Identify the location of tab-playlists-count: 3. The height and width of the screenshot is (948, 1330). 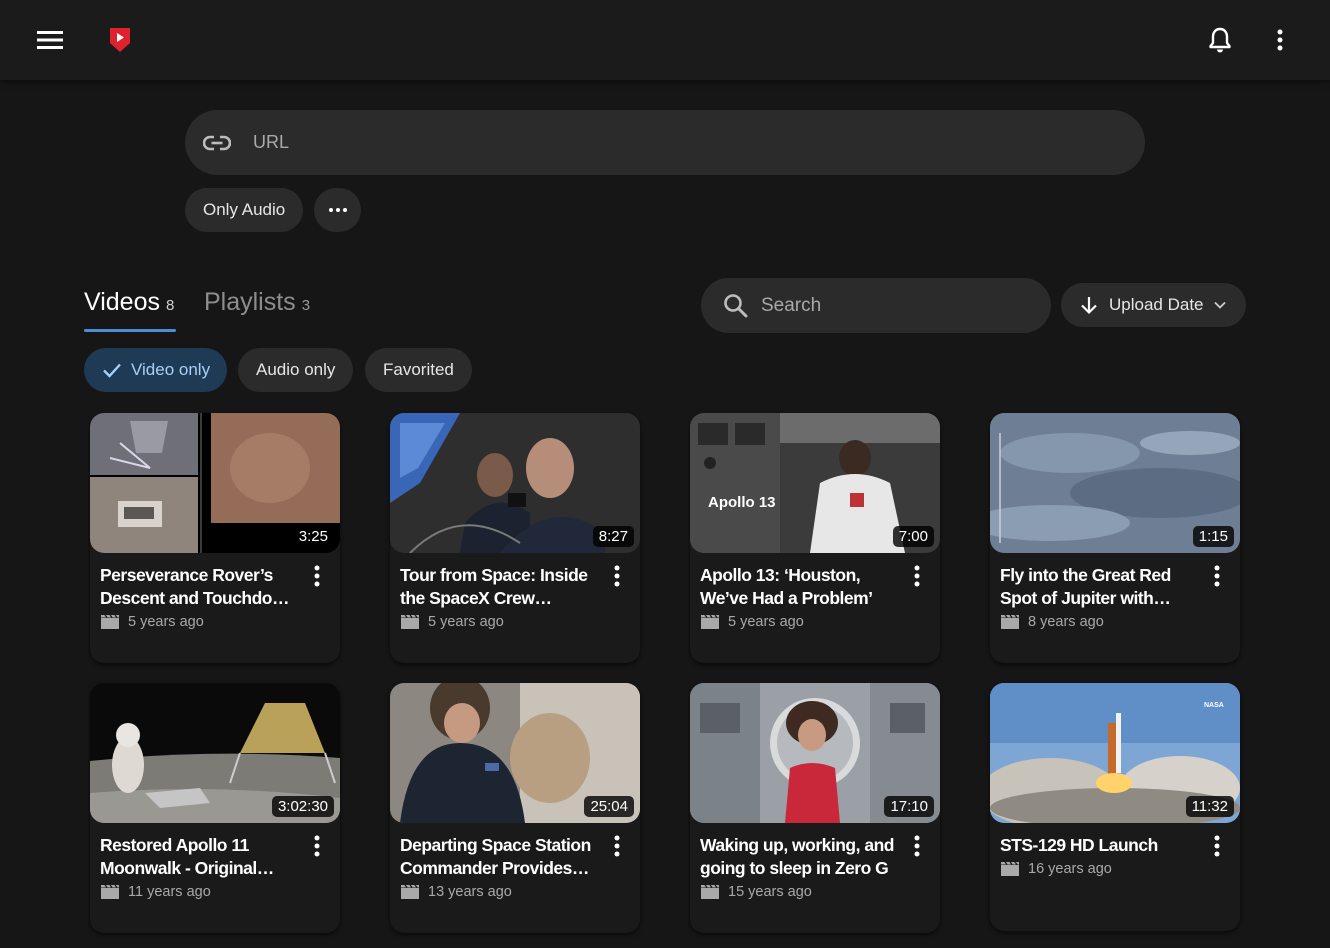
(306, 305).